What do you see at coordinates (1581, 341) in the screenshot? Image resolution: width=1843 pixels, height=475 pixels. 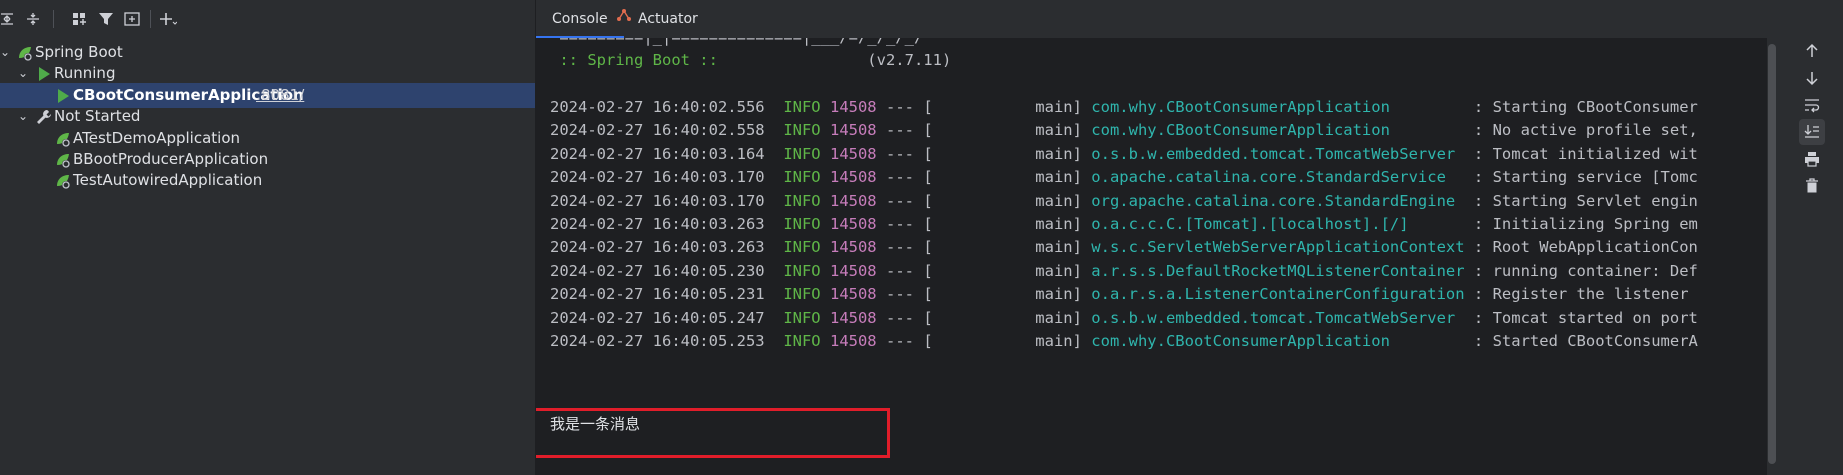 I see `log-message: : Started CBootConsumerA` at bounding box center [1581, 341].